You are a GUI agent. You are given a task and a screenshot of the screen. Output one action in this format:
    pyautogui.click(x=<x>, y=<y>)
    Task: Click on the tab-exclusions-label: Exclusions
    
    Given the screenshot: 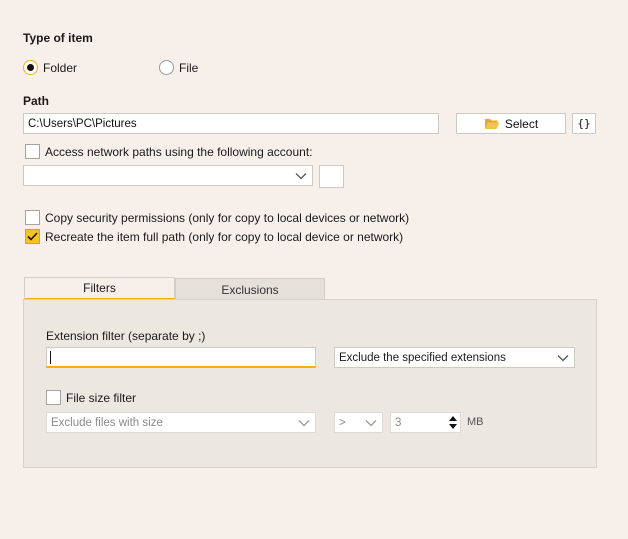 What is the action you would take?
    pyautogui.click(x=250, y=289)
    